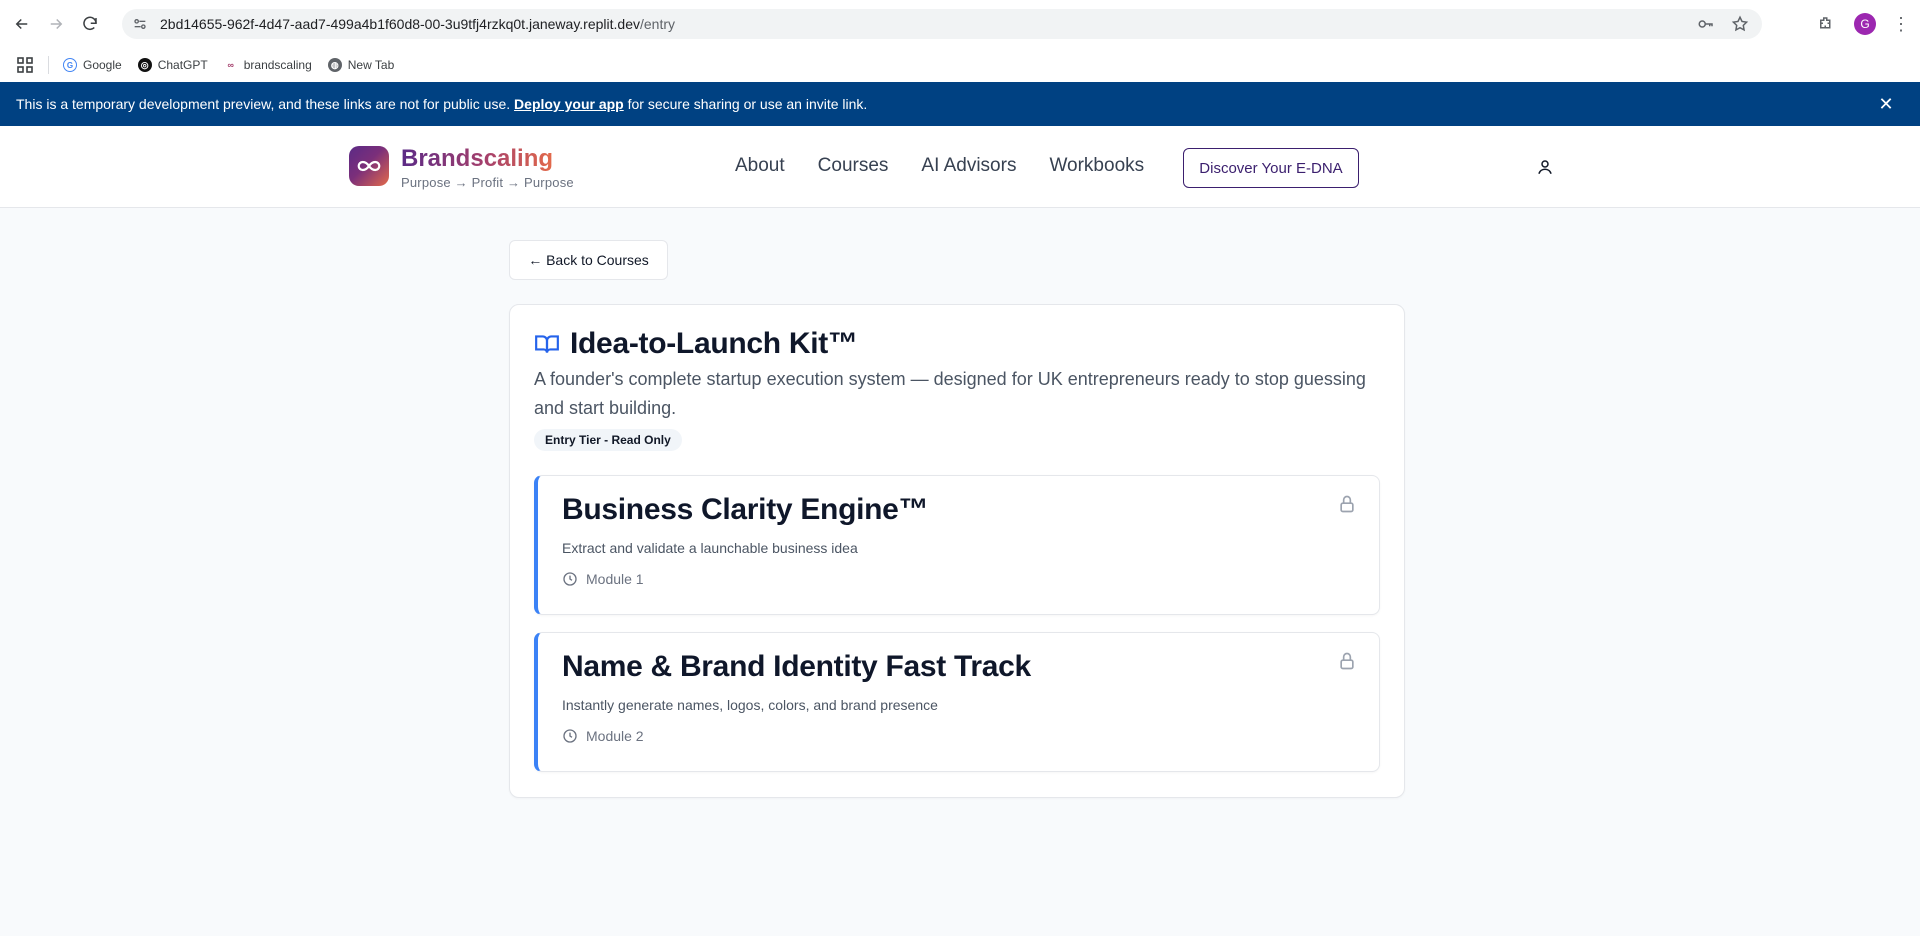 This screenshot has height=936, width=1920. What do you see at coordinates (1740, 24) in the screenshot?
I see `bookmark-star-icon` at bounding box center [1740, 24].